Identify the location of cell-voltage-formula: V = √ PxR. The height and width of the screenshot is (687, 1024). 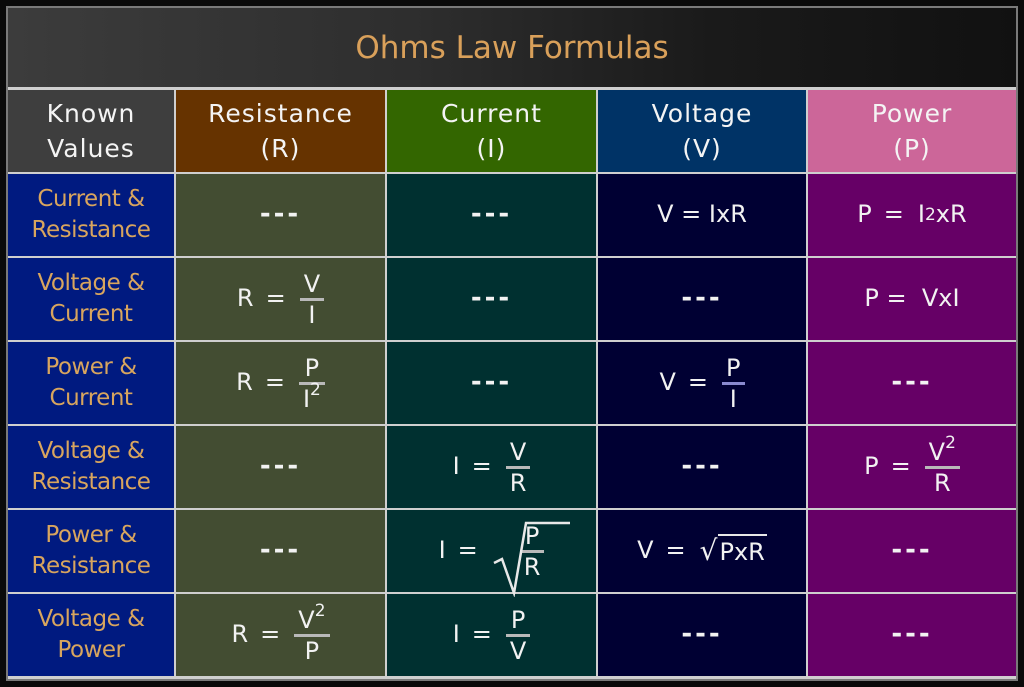
(702, 551).